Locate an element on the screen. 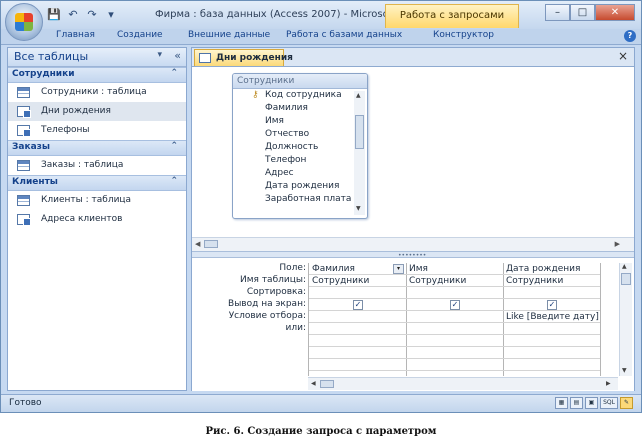  field-list-item: Заработная плата is located at coordinates (308, 199).